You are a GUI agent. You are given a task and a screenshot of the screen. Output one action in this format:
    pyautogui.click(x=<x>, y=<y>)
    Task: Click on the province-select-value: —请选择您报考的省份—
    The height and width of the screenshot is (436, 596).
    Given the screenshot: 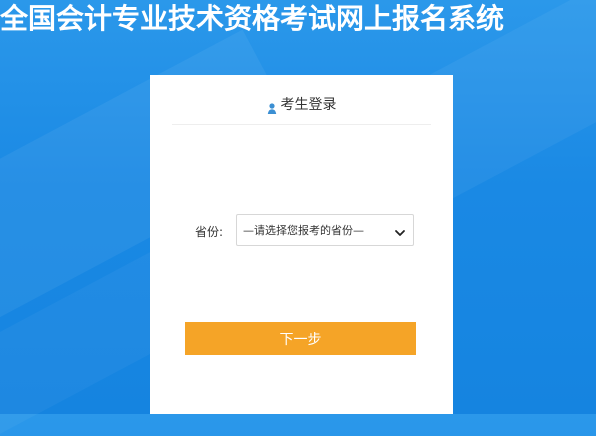 What is the action you would take?
    pyautogui.click(x=303, y=230)
    